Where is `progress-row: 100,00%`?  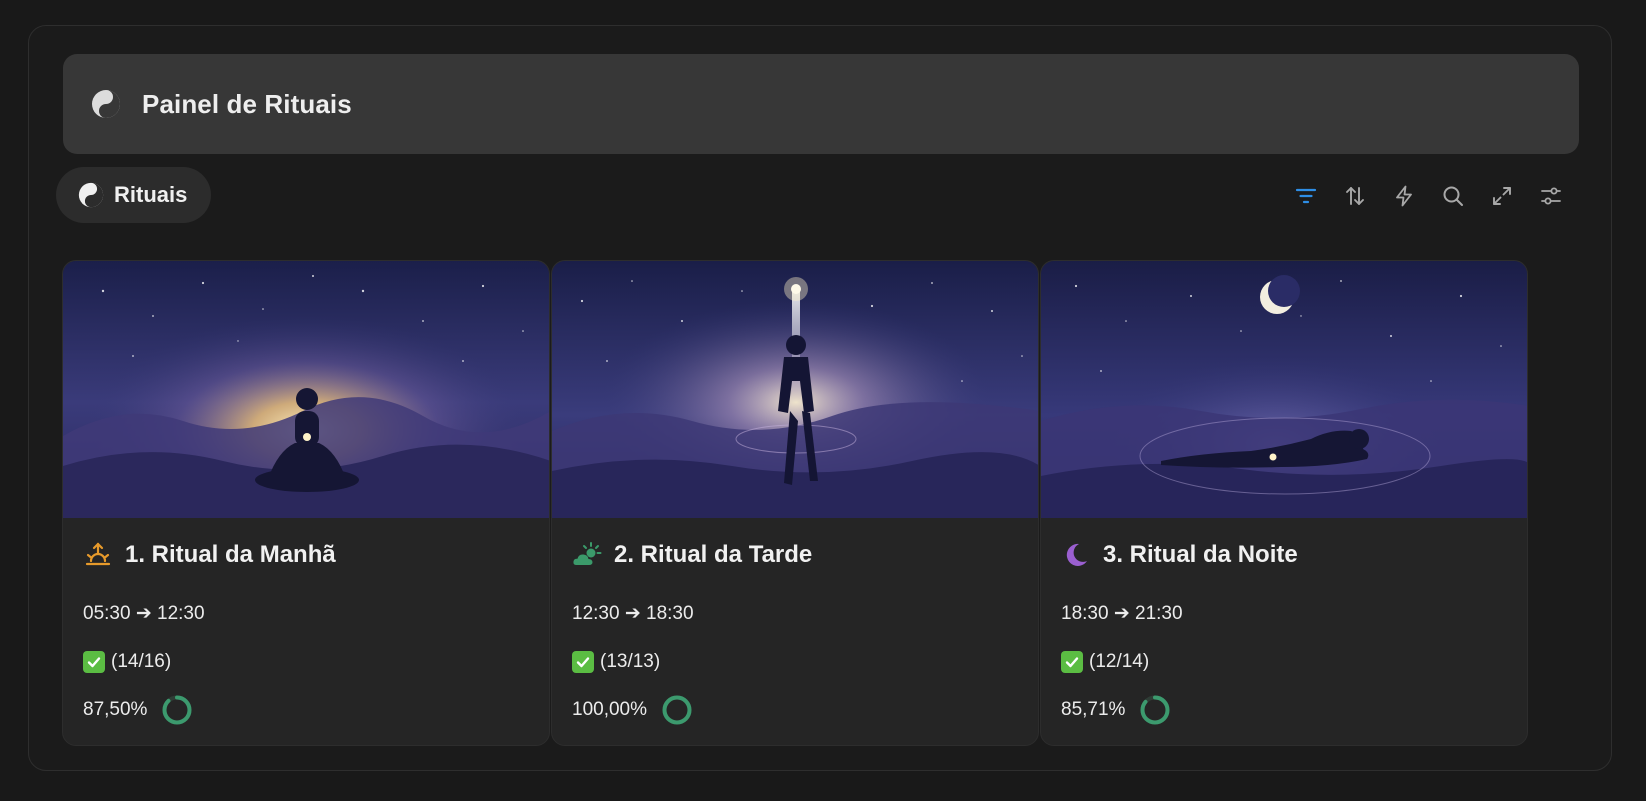
progress-row: 100,00% is located at coordinates (632, 710).